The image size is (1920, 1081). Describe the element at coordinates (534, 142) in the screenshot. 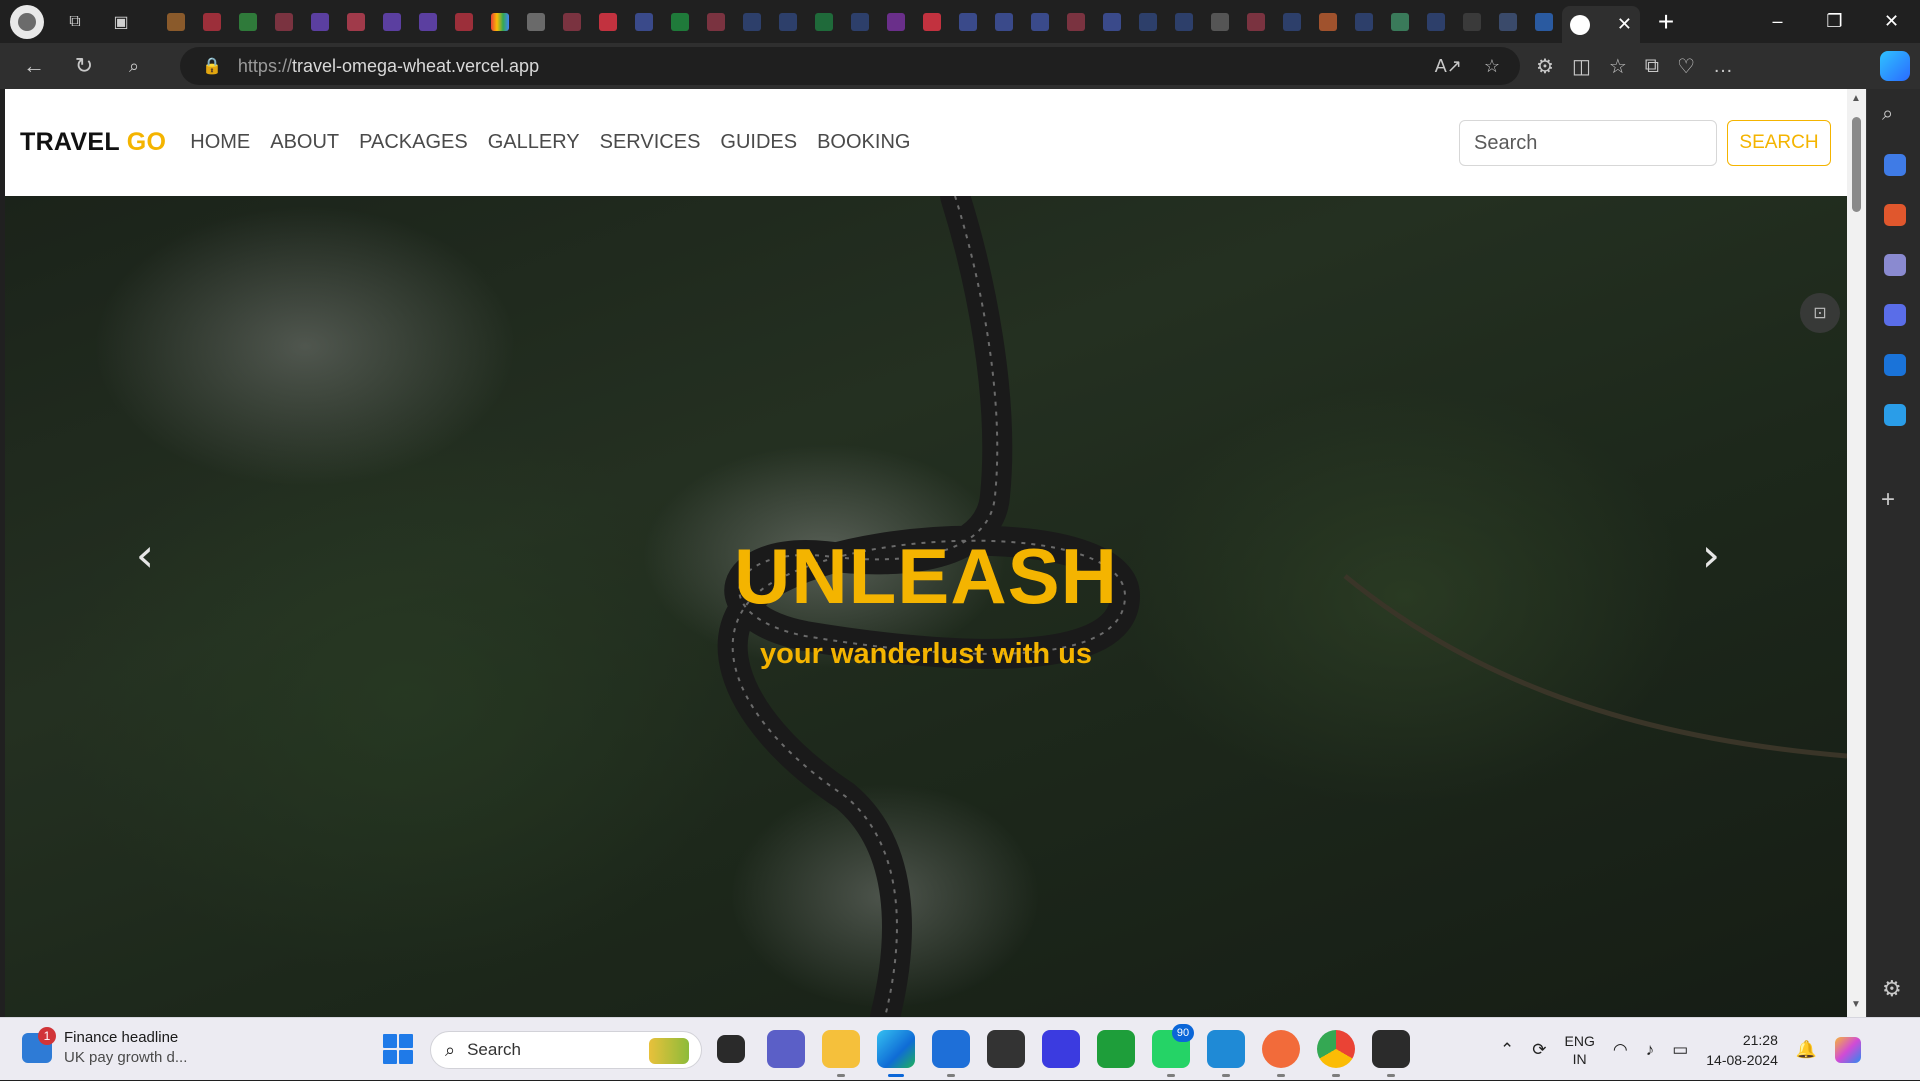

I see `nav-gallery: GALLERY` at that location.